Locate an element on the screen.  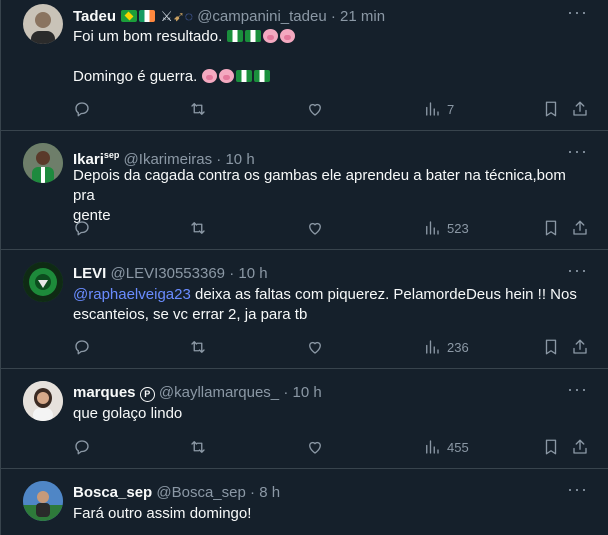
timestamp: 8 h is located at coordinates (269, 492).